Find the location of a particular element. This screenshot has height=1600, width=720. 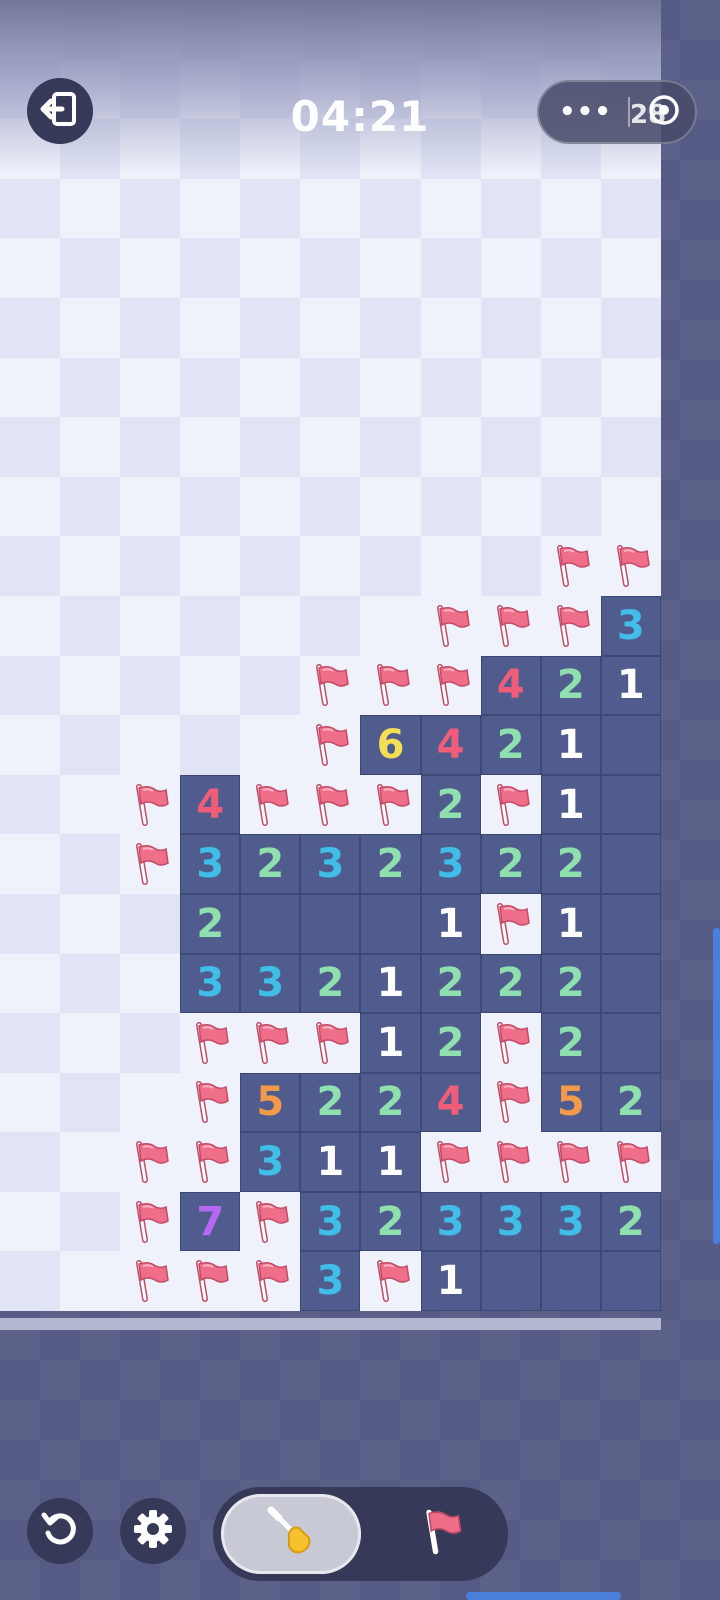

dig-mode-button is located at coordinates (291, 1534).